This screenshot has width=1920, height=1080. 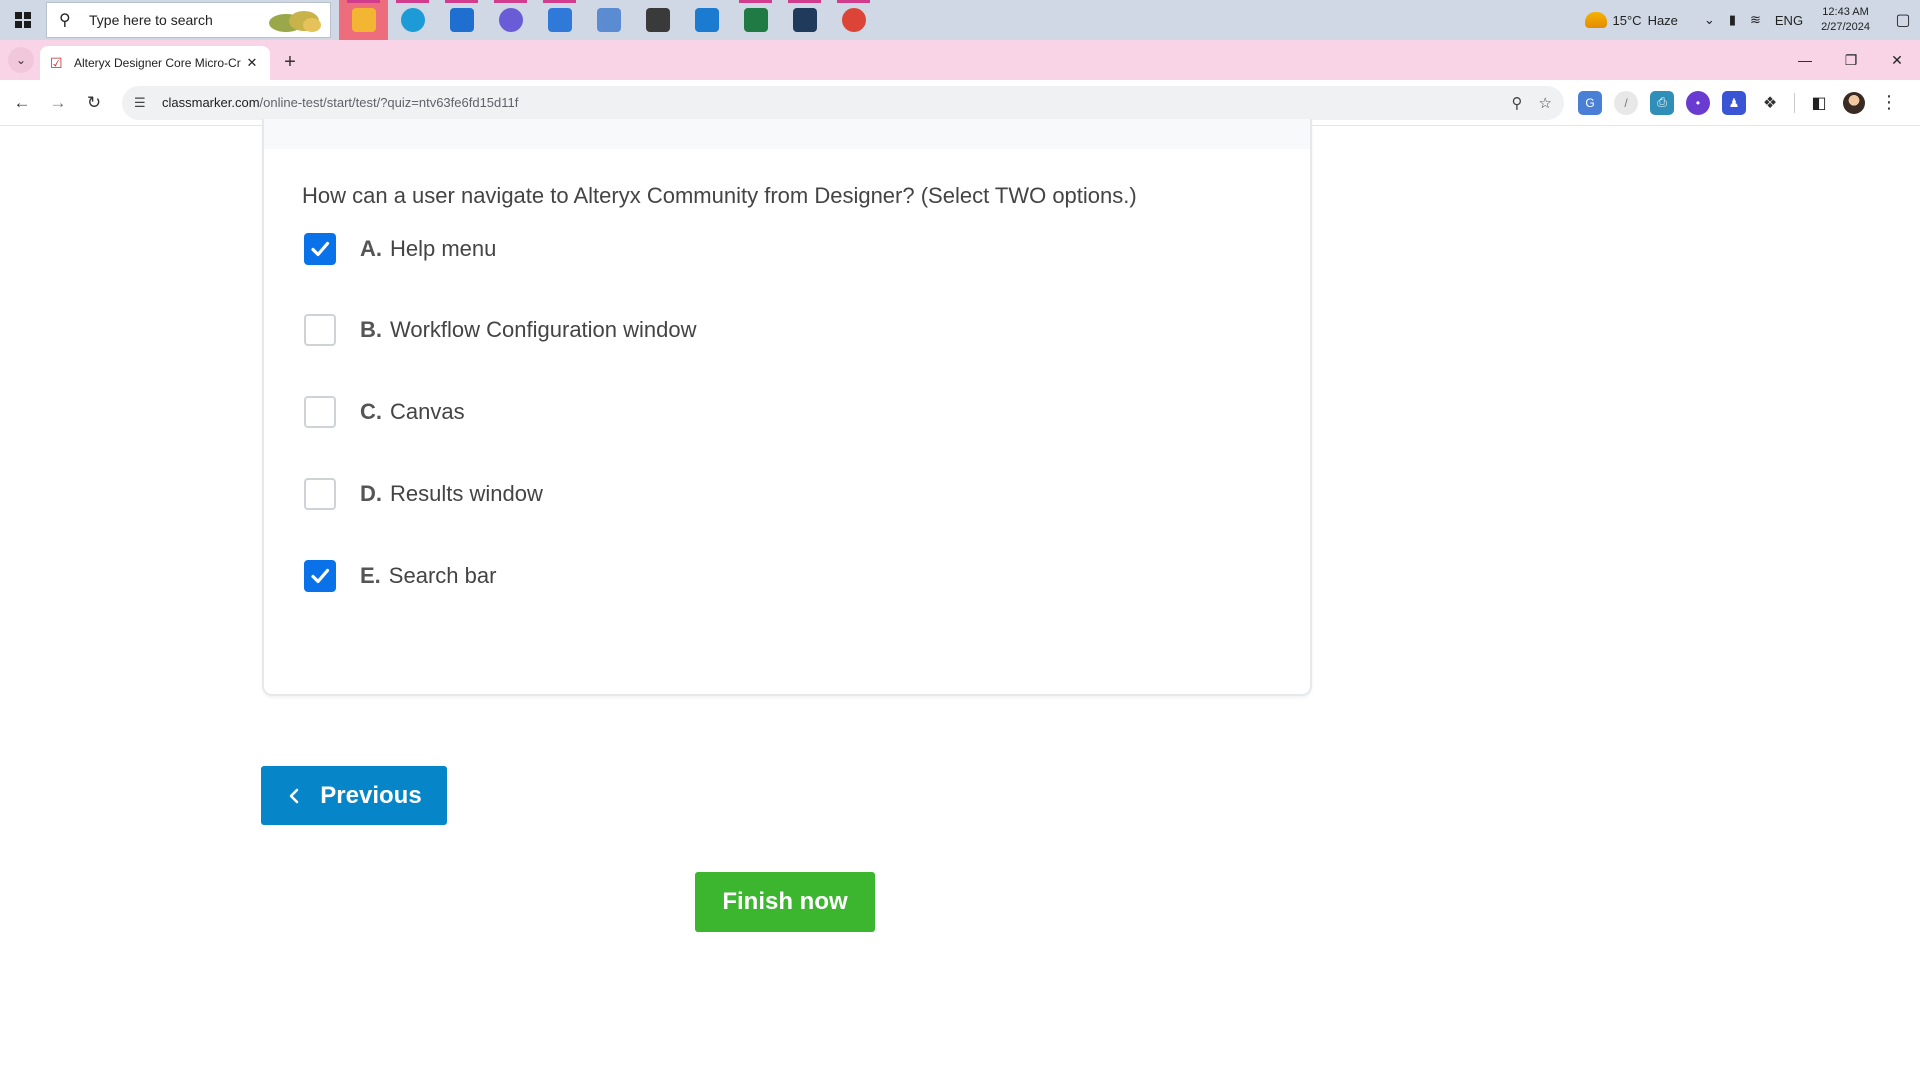 I want to click on extension-print-icon: ⎙, so click(x=1662, y=102).